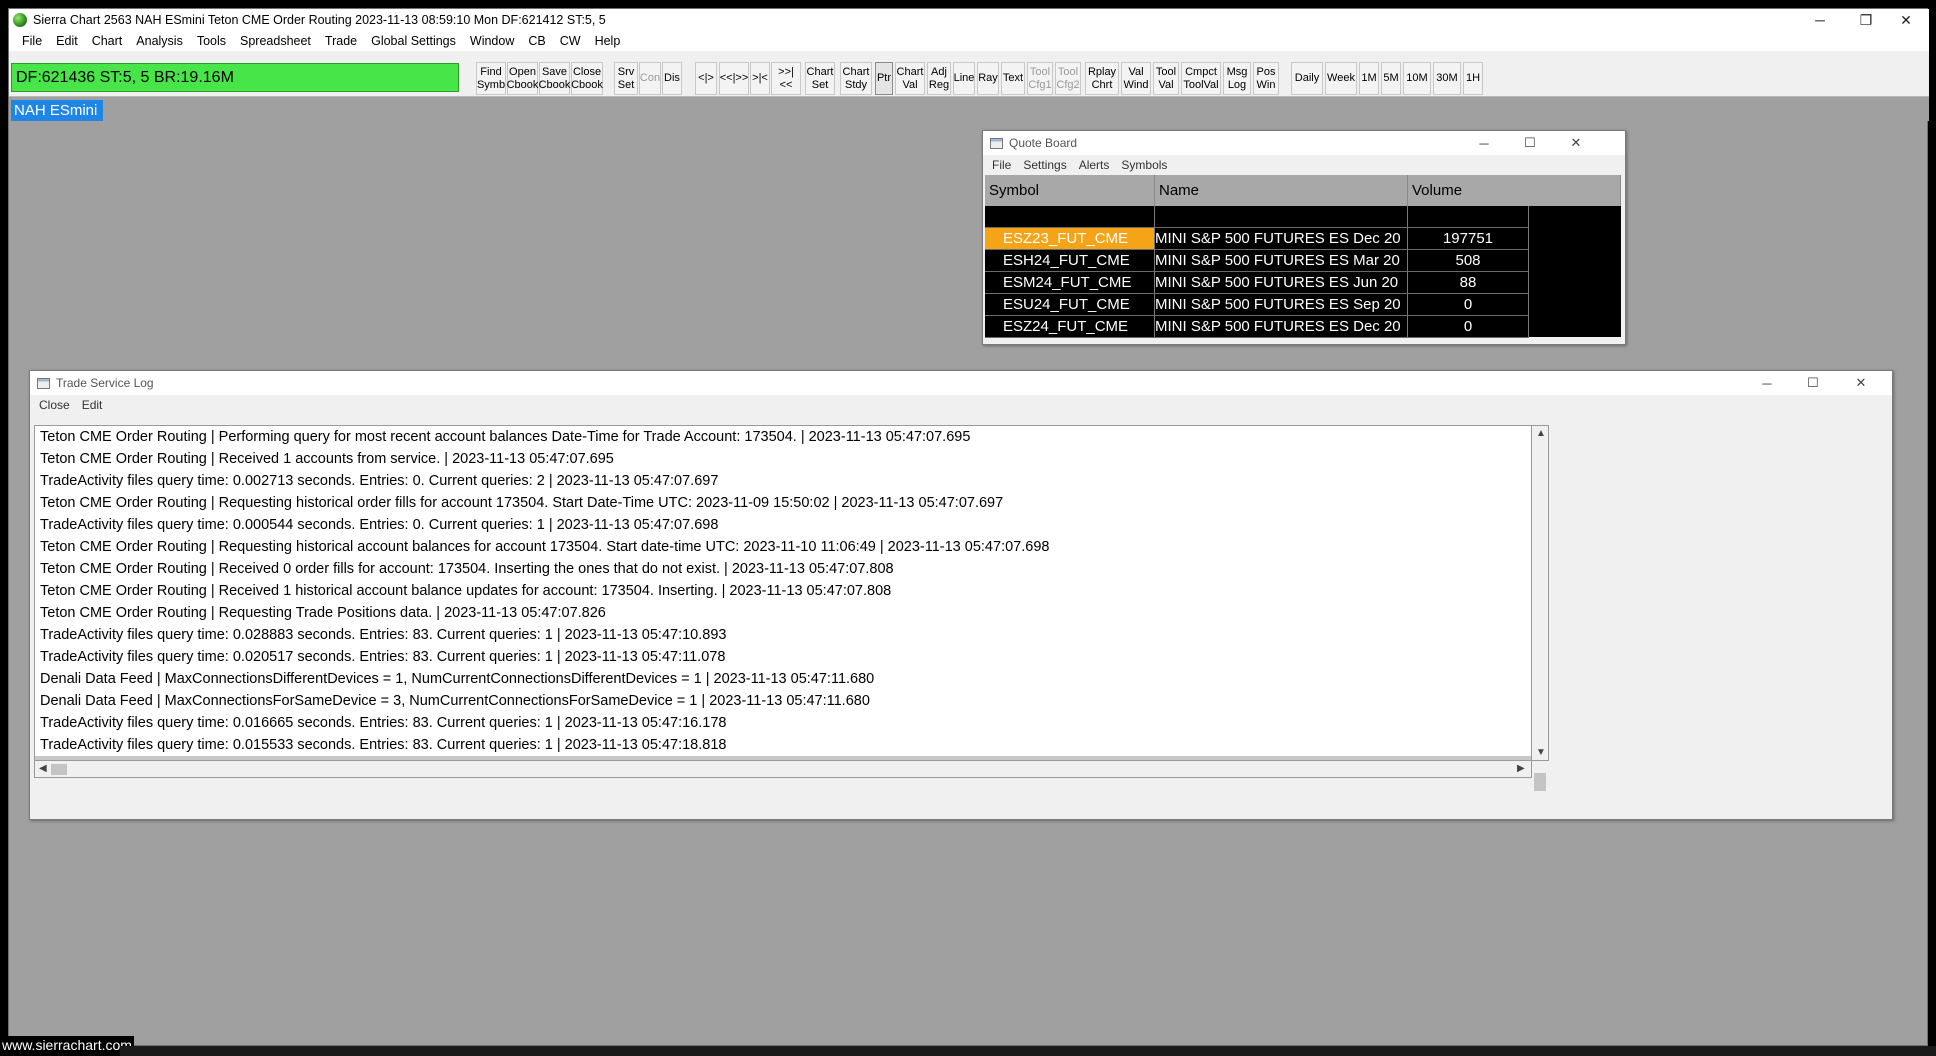  I want to click on menu-cb: CB, so click(536, 41).